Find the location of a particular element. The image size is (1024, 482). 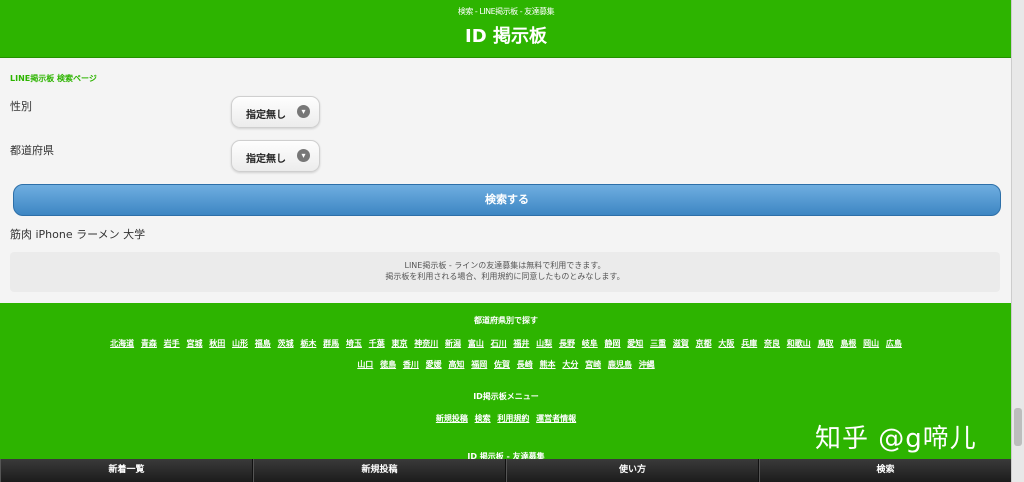

prefecture-link: 神奈川 is located at coordinates (426, 343).